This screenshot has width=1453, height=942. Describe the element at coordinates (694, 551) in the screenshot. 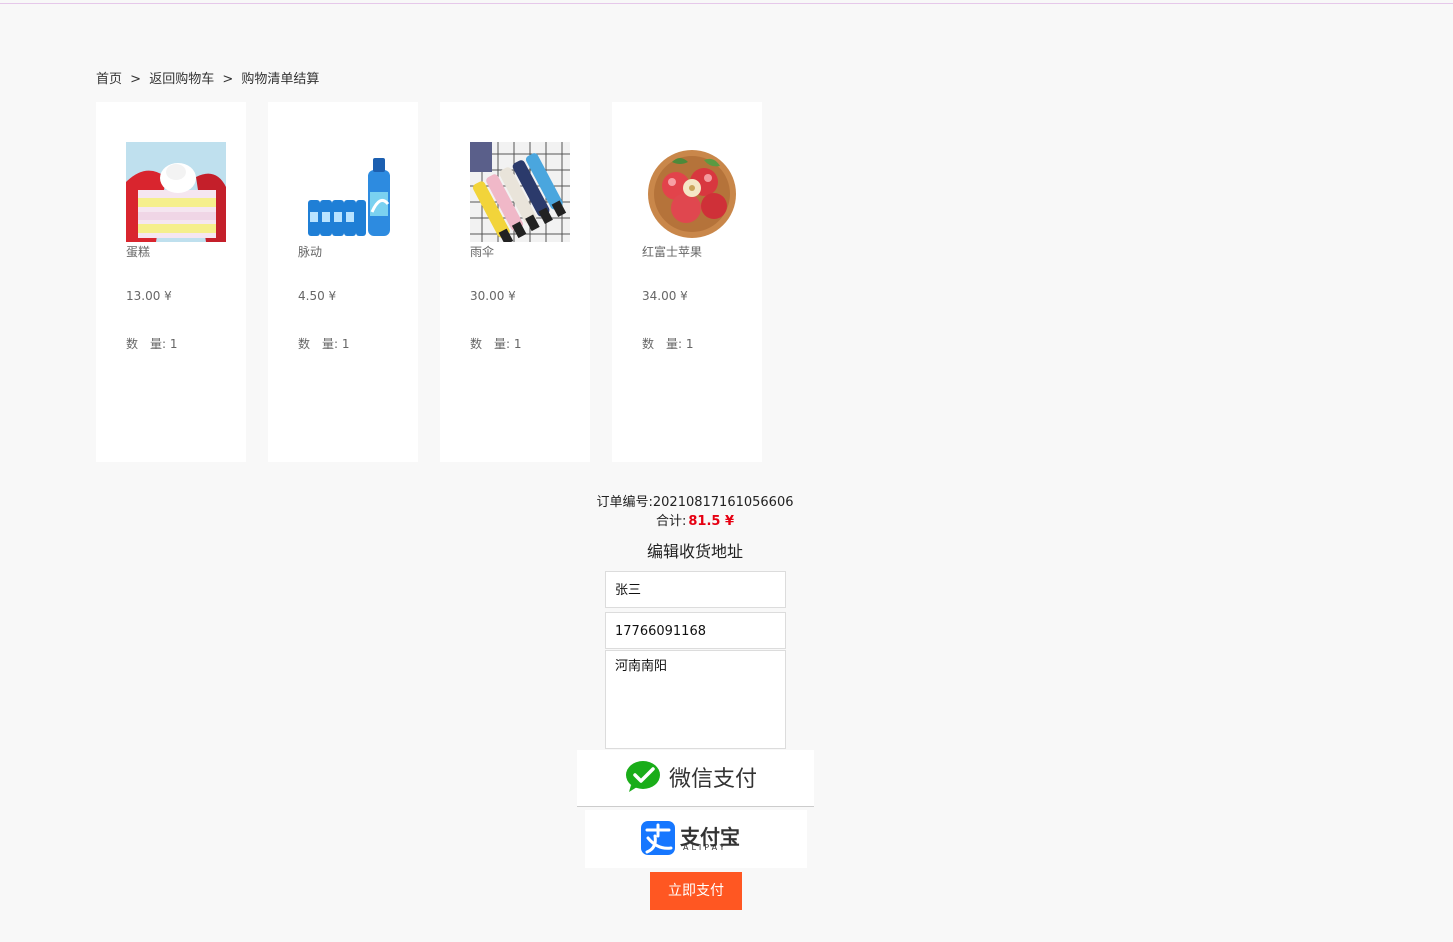

I see `address-title: 编辑收货地址` at that location.